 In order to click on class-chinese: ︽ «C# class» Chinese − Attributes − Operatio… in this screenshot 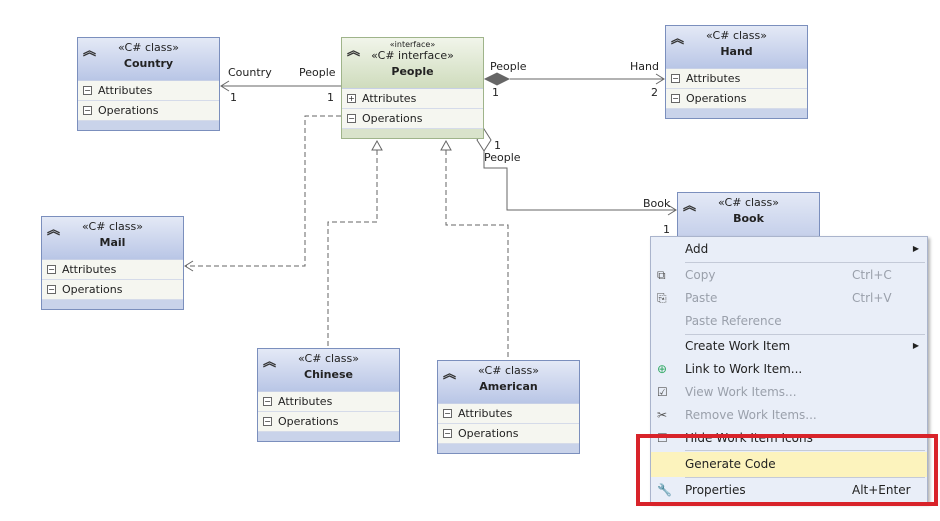, I will do `click(328, 395)`.